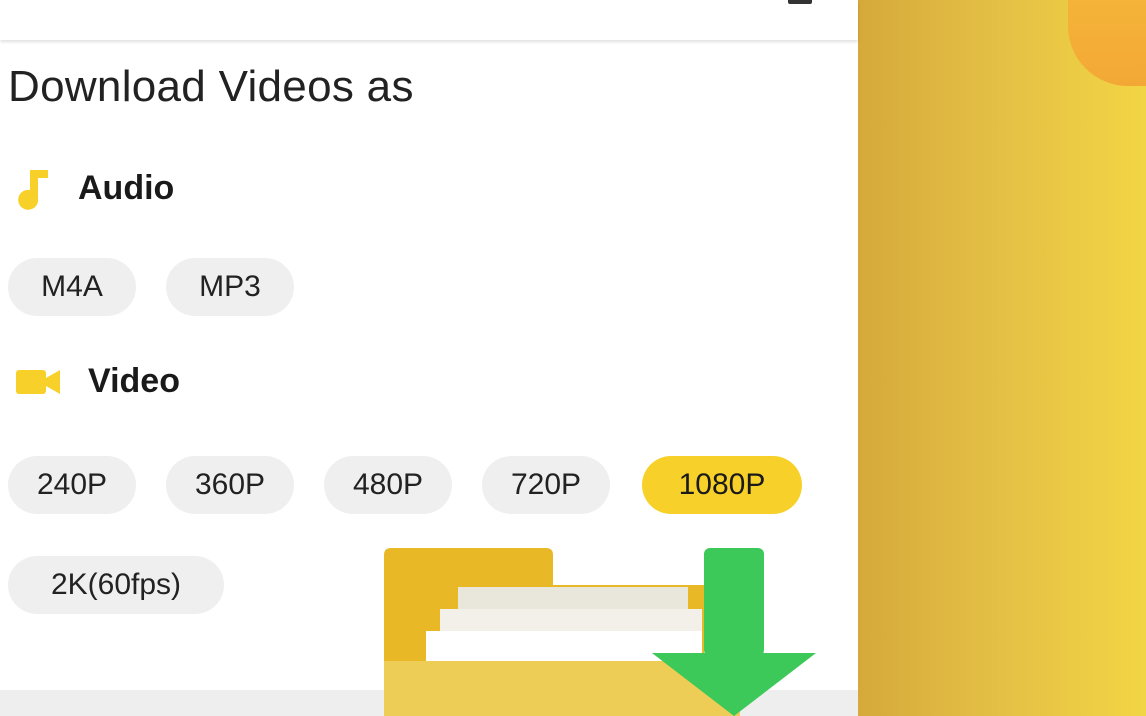 The height and width of the screenshot is (716, 1146). I want to click on music-note-icon, so click(33, 190).